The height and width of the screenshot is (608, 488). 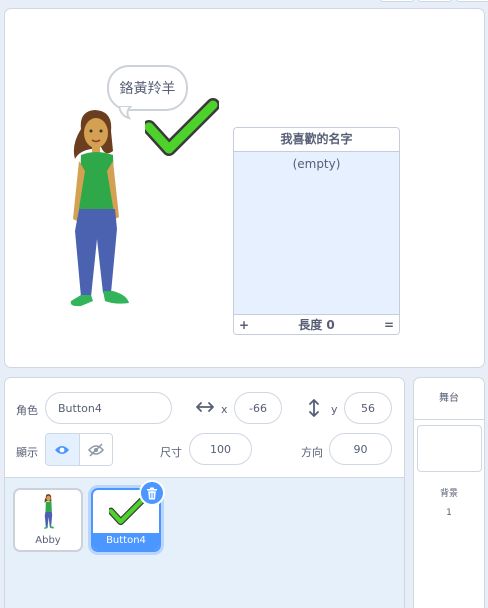 I want to click on speech-bubble-text: 鉻黃羚羊, so click(x=147, y=89).